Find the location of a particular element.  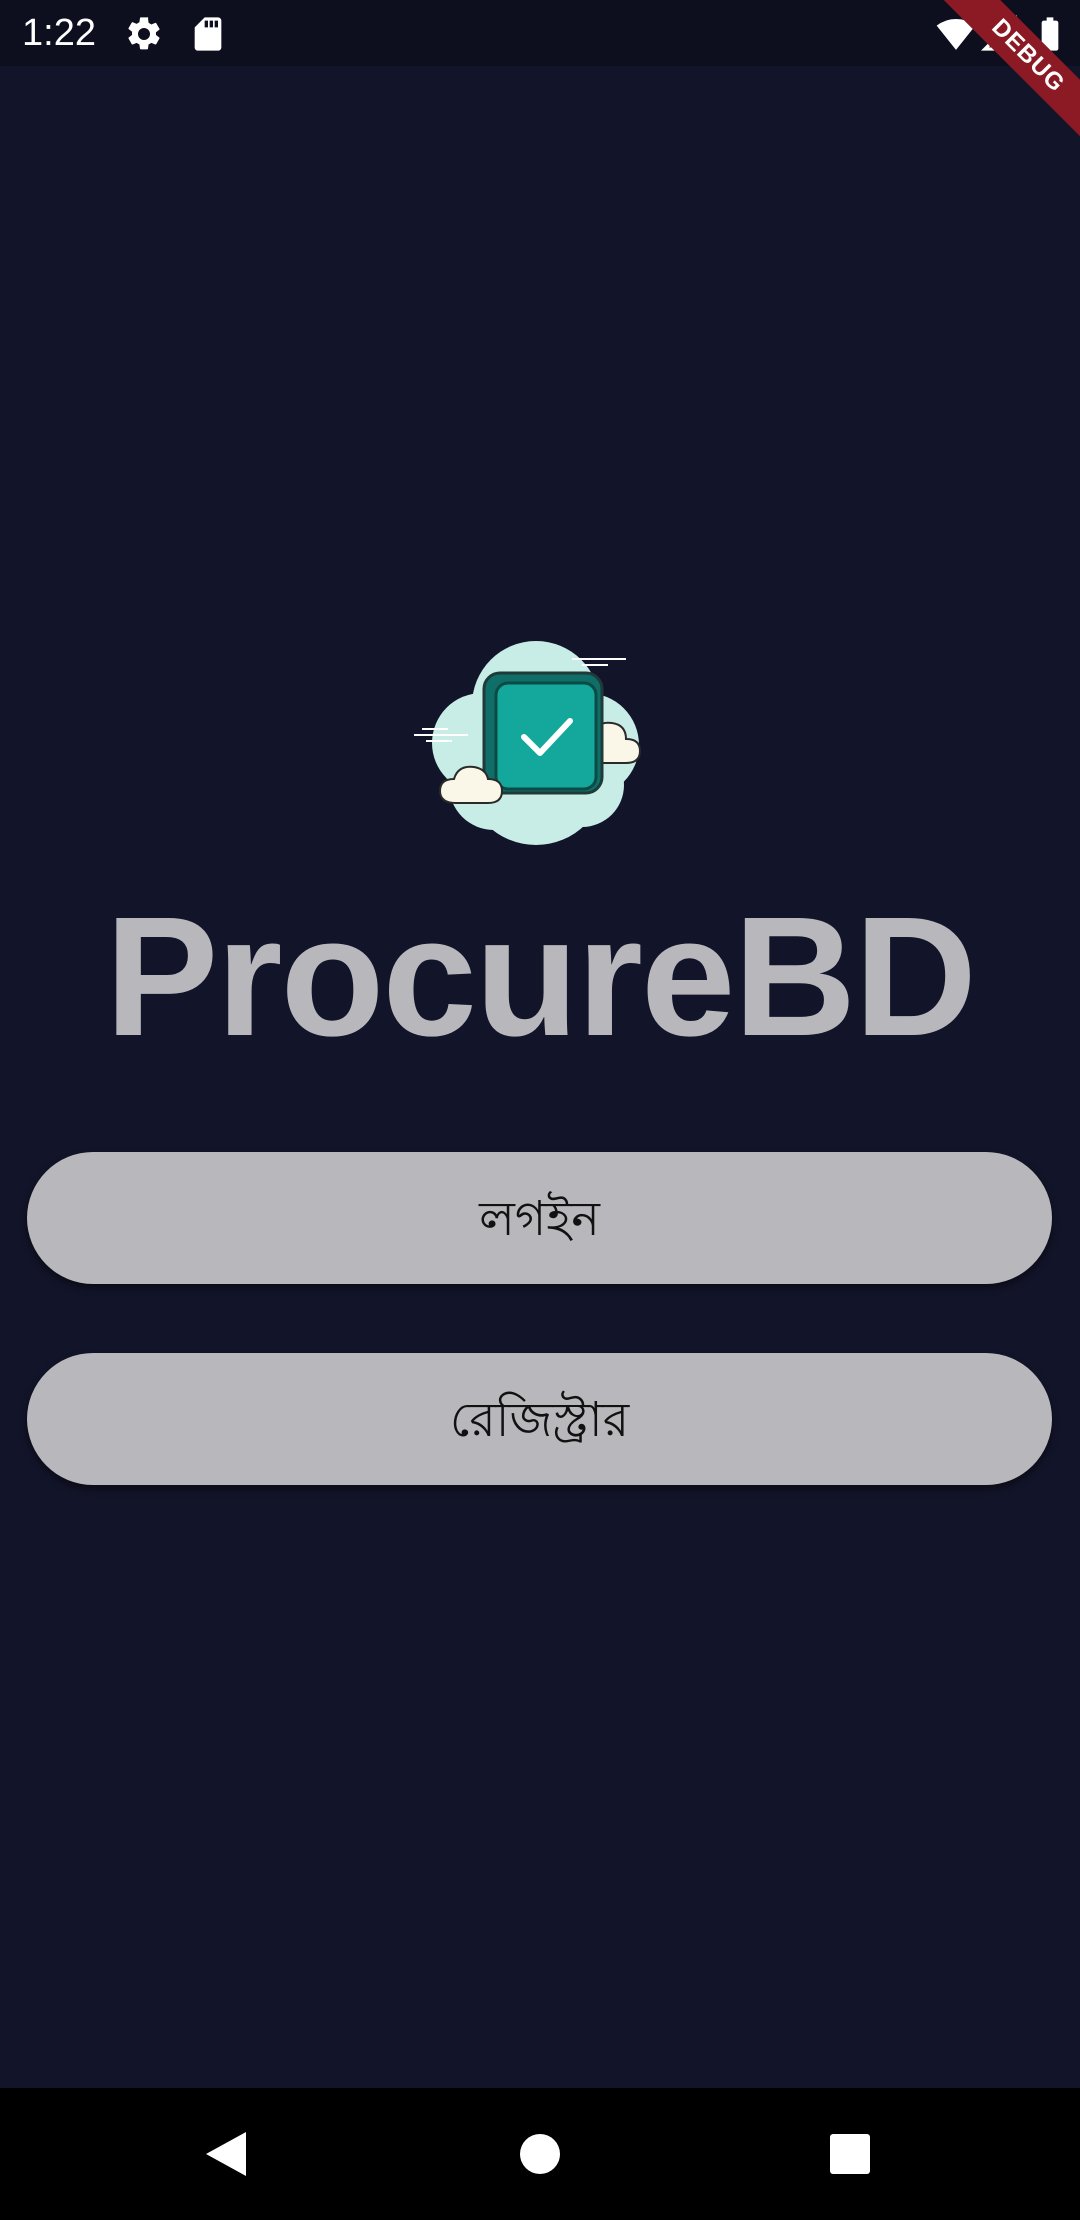

status-bar: 1:22 is located at coordinates (540, 33).